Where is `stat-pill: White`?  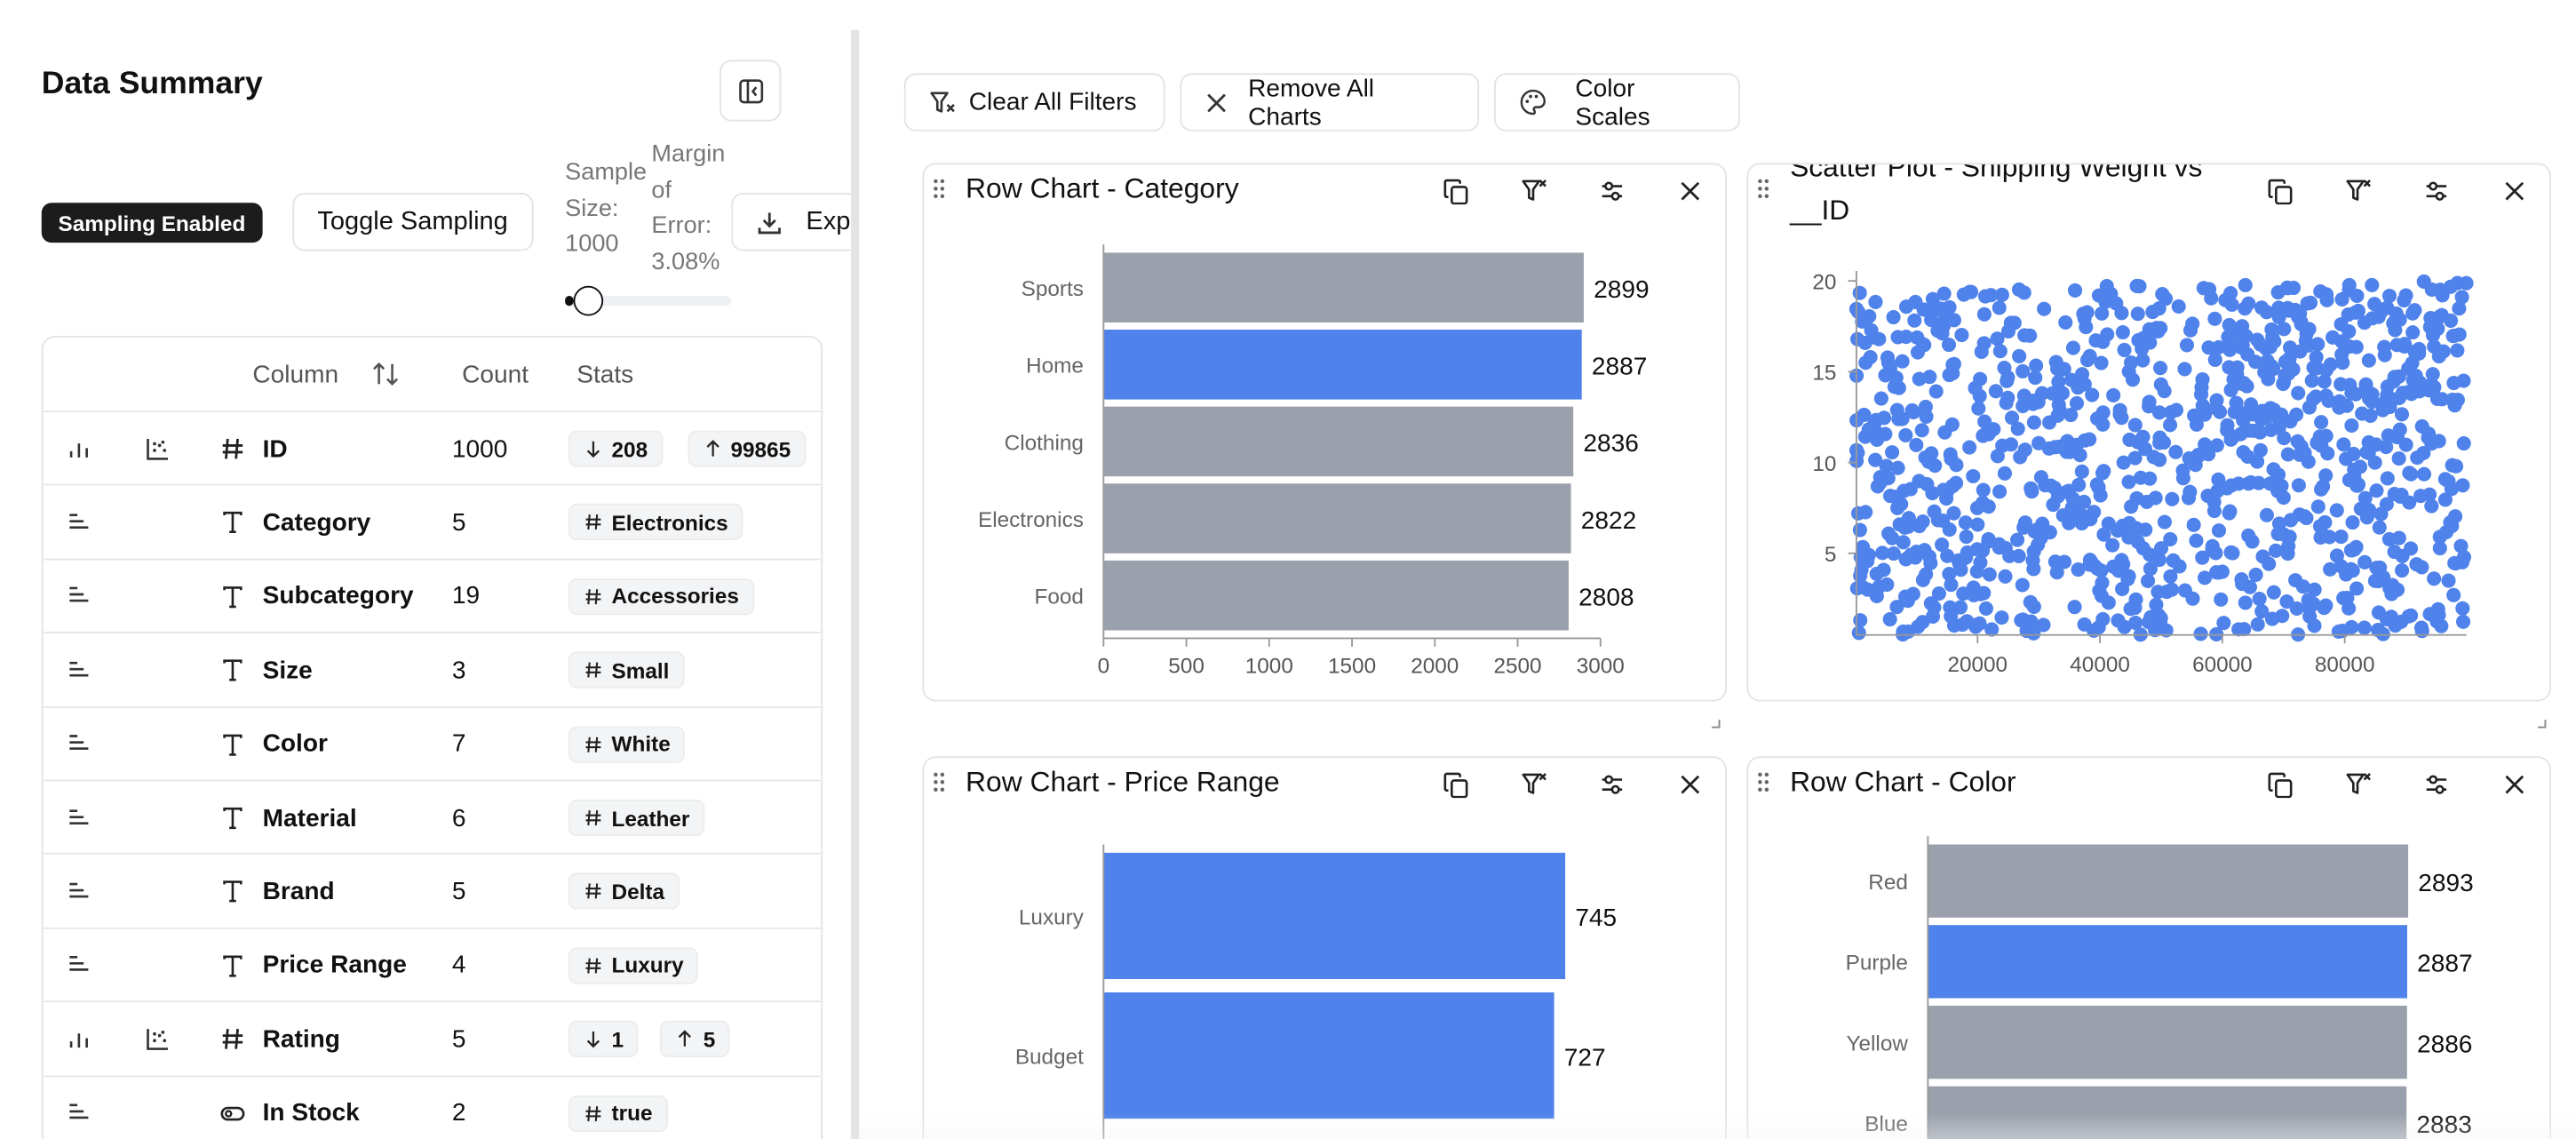
stat-pill: White is located at coordinates (627, 744).